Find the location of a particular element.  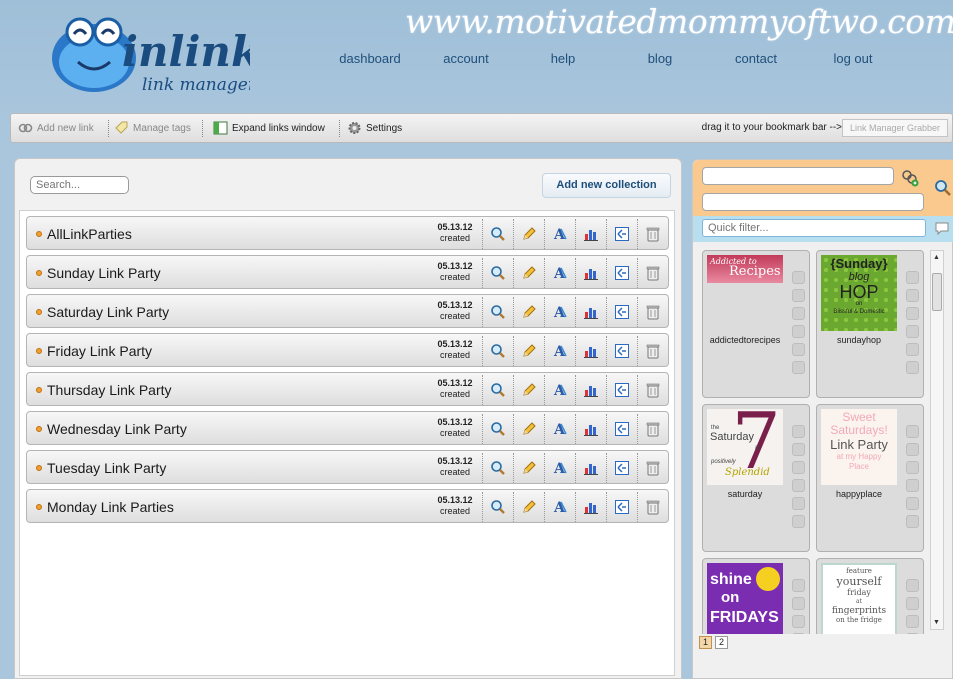

search-icon is located at coordinates (943, 188).